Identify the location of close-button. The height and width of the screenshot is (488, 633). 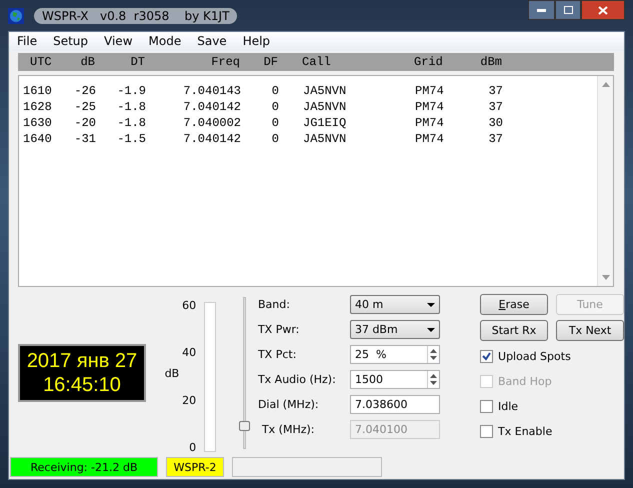
(603, 10).